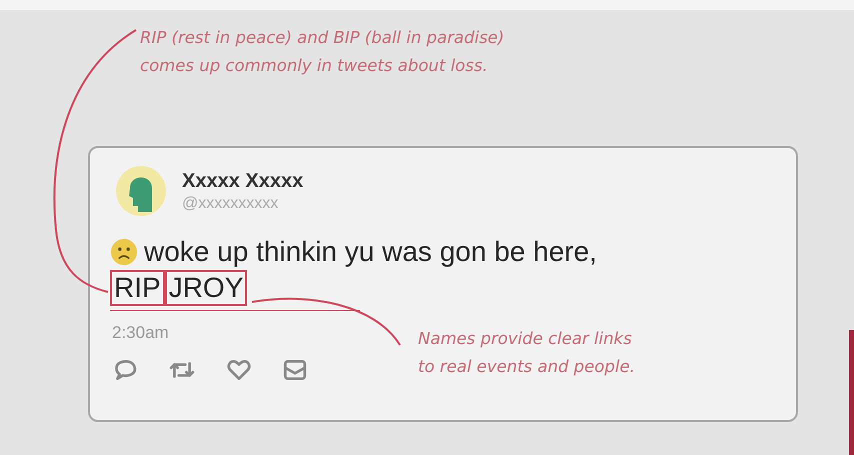 This screenshot has height=455, width=854. Describe the element at coordinates (239, 370) in the screenshot. I see `heart-icon` at that location.